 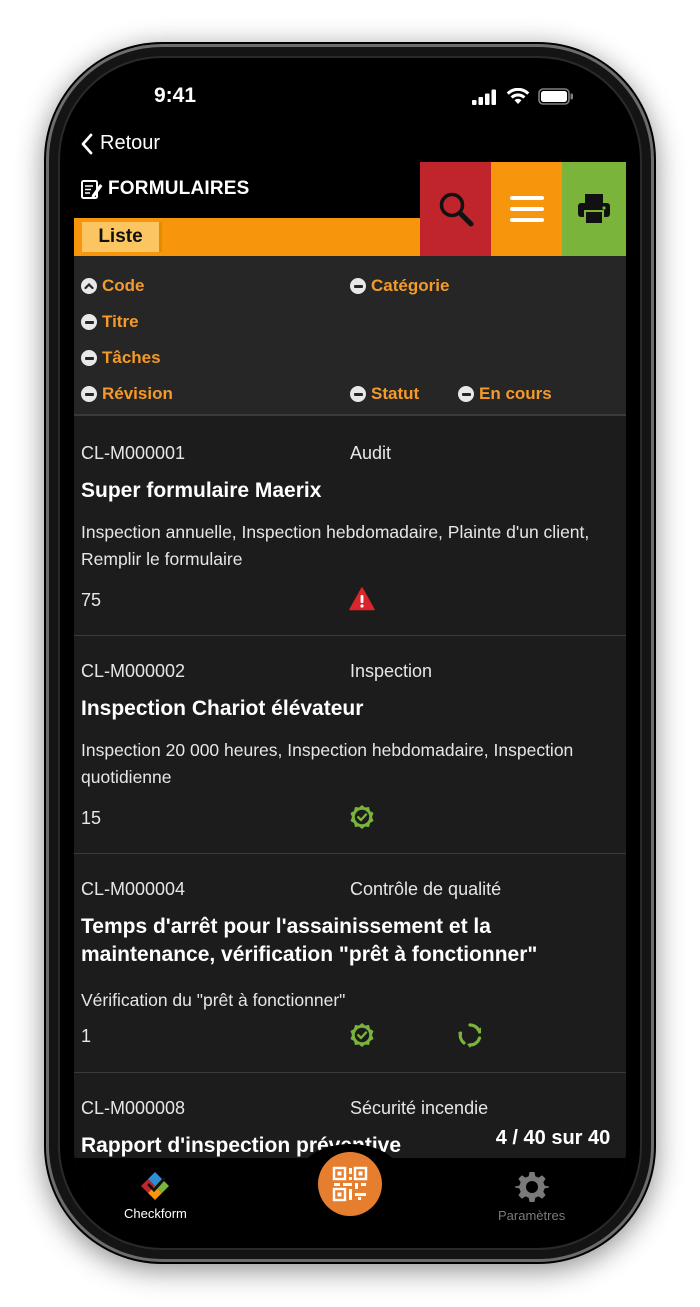 I want to click on printer-icon, so click(x=594, y=209).